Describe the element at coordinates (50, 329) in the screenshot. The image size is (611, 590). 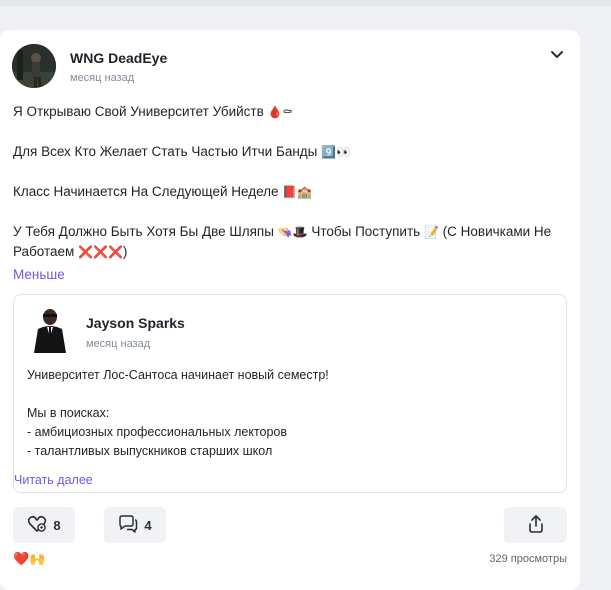
I see `repost-avatar` at that location.